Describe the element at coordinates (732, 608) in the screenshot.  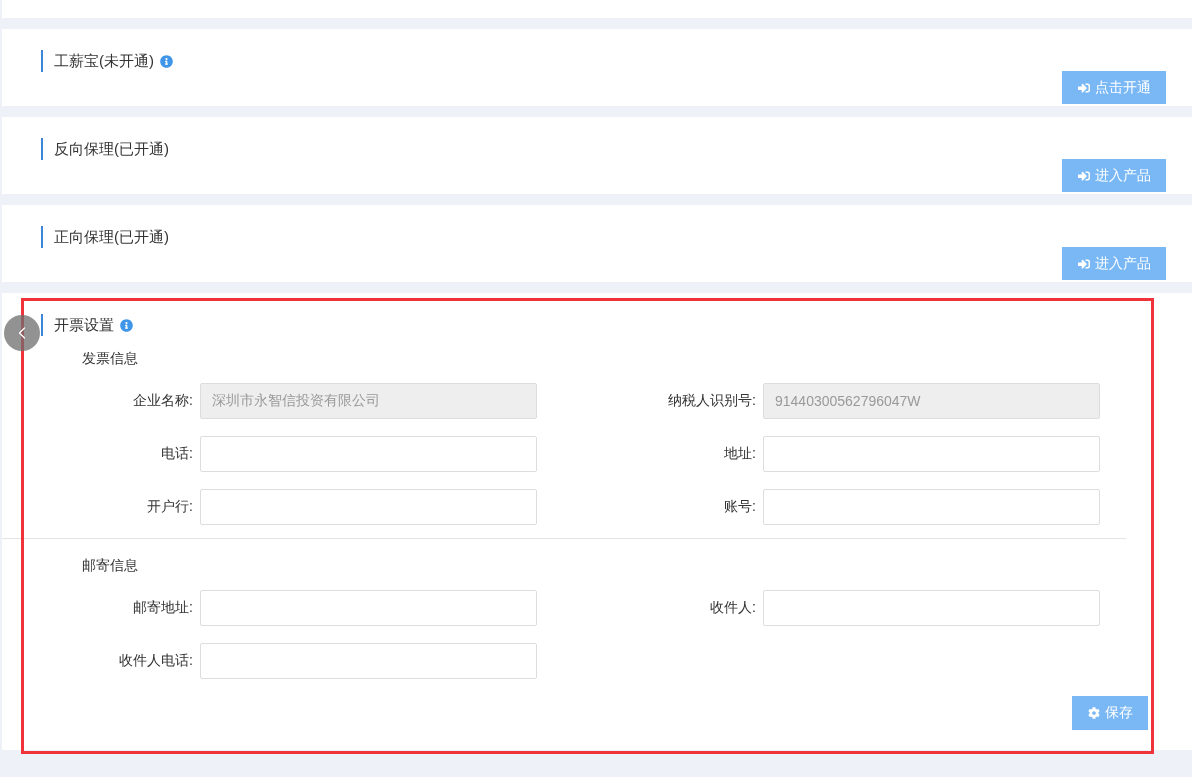
I see `field-label: 收件人:` at that location.